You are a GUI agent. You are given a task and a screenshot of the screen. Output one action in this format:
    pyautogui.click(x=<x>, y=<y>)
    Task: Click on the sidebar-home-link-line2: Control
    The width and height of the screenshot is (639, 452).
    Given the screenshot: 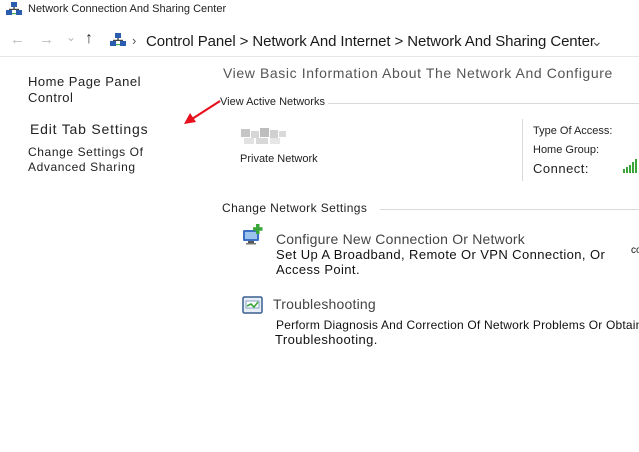 What is the action you would take?
    pyautogui.click(x=50, y=97)
    